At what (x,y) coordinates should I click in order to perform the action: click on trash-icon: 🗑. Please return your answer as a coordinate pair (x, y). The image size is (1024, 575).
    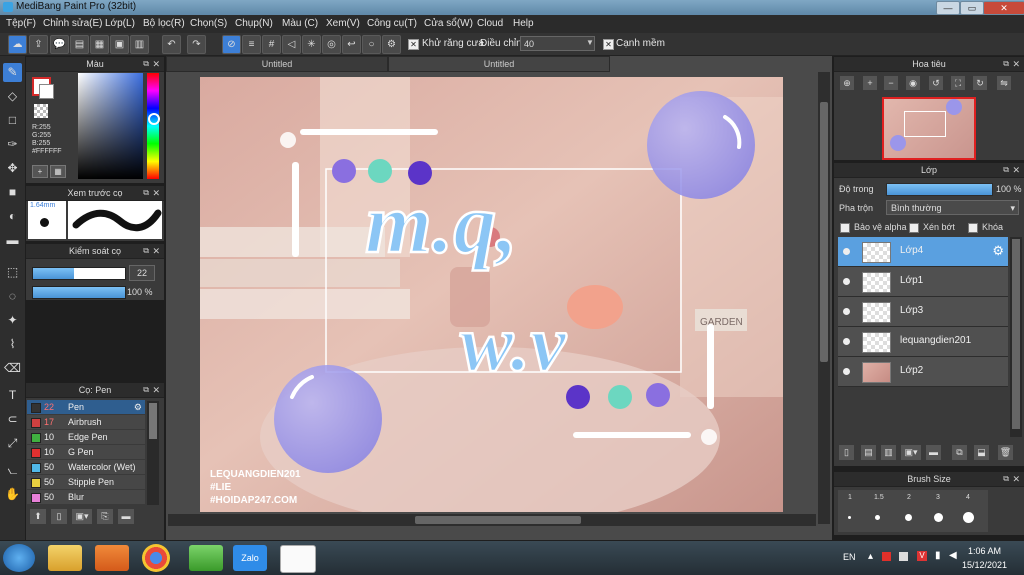
    Looking at the image, I should click on (1005, 452).